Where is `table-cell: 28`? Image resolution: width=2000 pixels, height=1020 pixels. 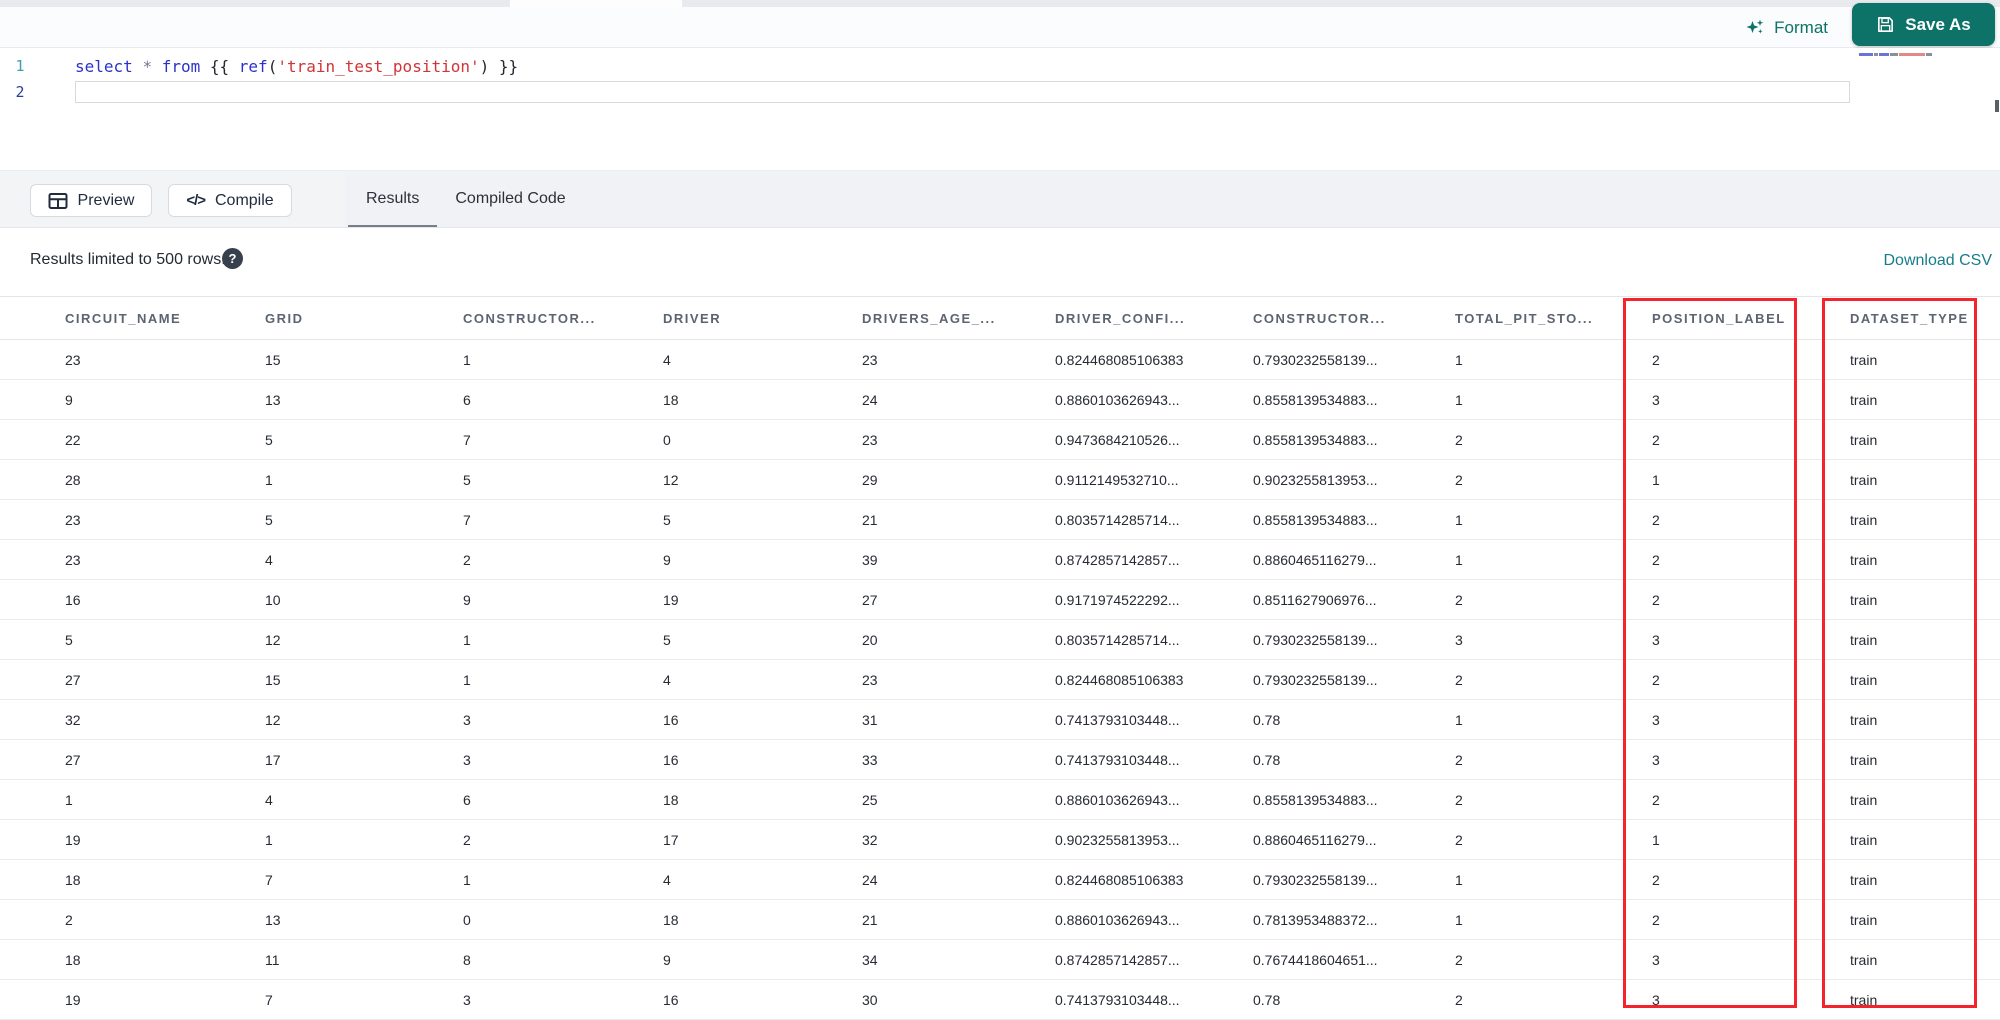 table-cell: 28 is located at coordinates (73, 479).